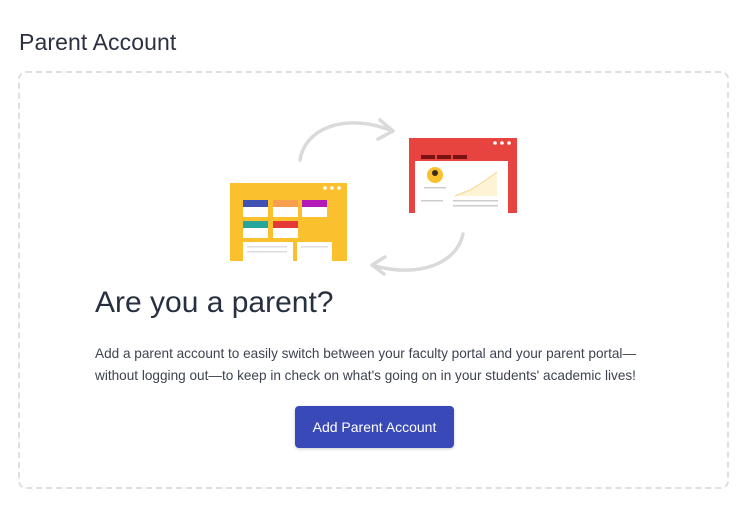  Describe the element at coordinates (374, 427) in the screenshot. I see `add-parent-account-button: Add Parent Account` at that location.